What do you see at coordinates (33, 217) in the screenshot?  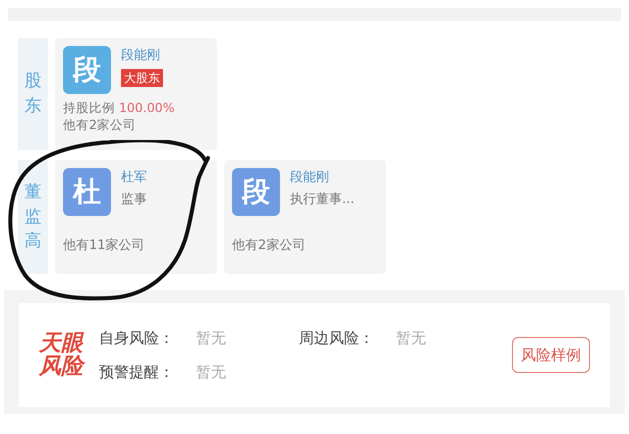 I see `section-label: 董监高` at bounding box center [33, 217].